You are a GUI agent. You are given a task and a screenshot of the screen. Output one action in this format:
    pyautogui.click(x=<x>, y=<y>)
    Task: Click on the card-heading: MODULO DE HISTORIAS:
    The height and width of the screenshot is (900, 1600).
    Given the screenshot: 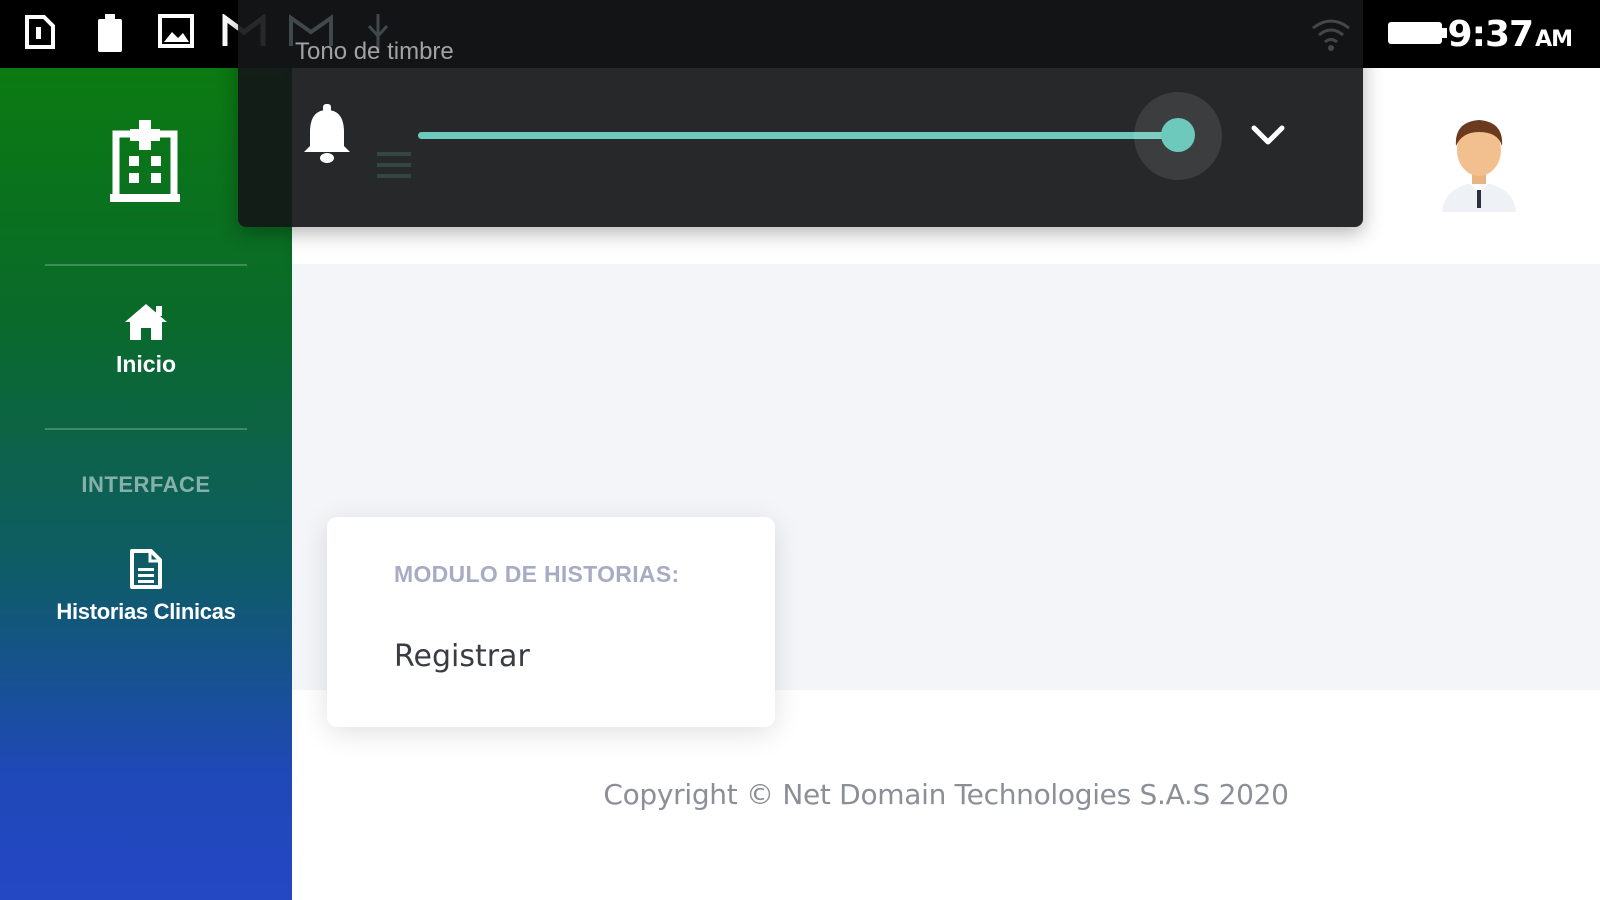 What is the action you would take?
    pyautogui.click(x=537, y=574)
    